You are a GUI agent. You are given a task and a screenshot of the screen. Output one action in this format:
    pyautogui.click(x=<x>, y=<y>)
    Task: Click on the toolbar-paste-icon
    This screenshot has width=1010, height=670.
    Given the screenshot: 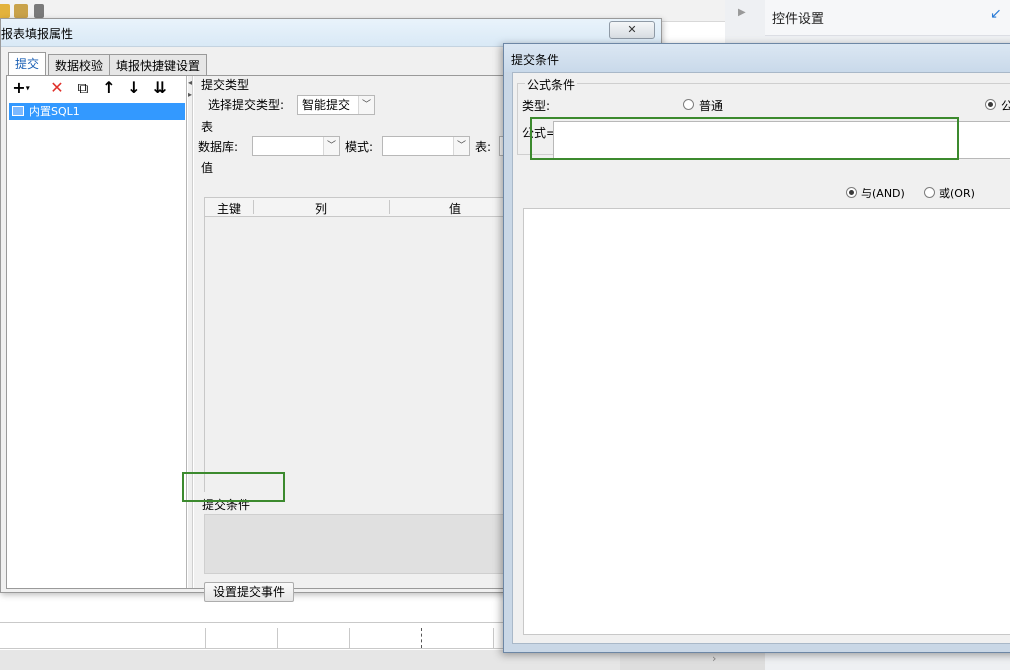 What is the action you would take?
    pyautogui.click(x=21, y=11)
    